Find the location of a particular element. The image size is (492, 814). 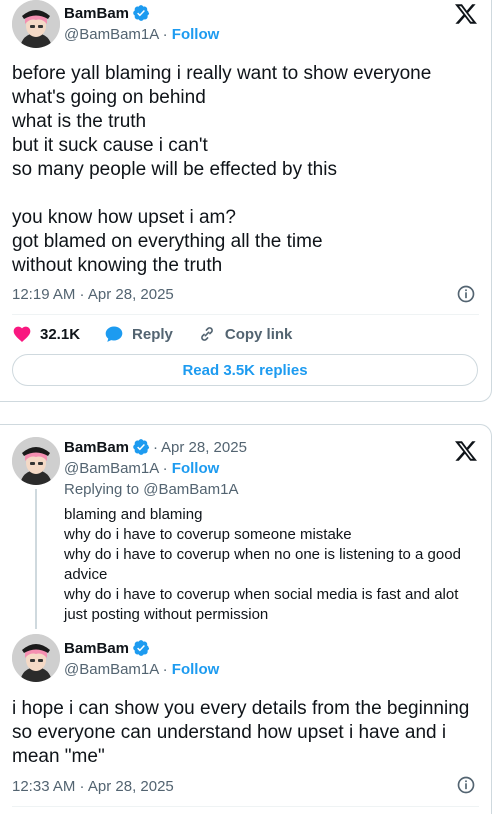

link-icon is located at coordinates (207, 334).